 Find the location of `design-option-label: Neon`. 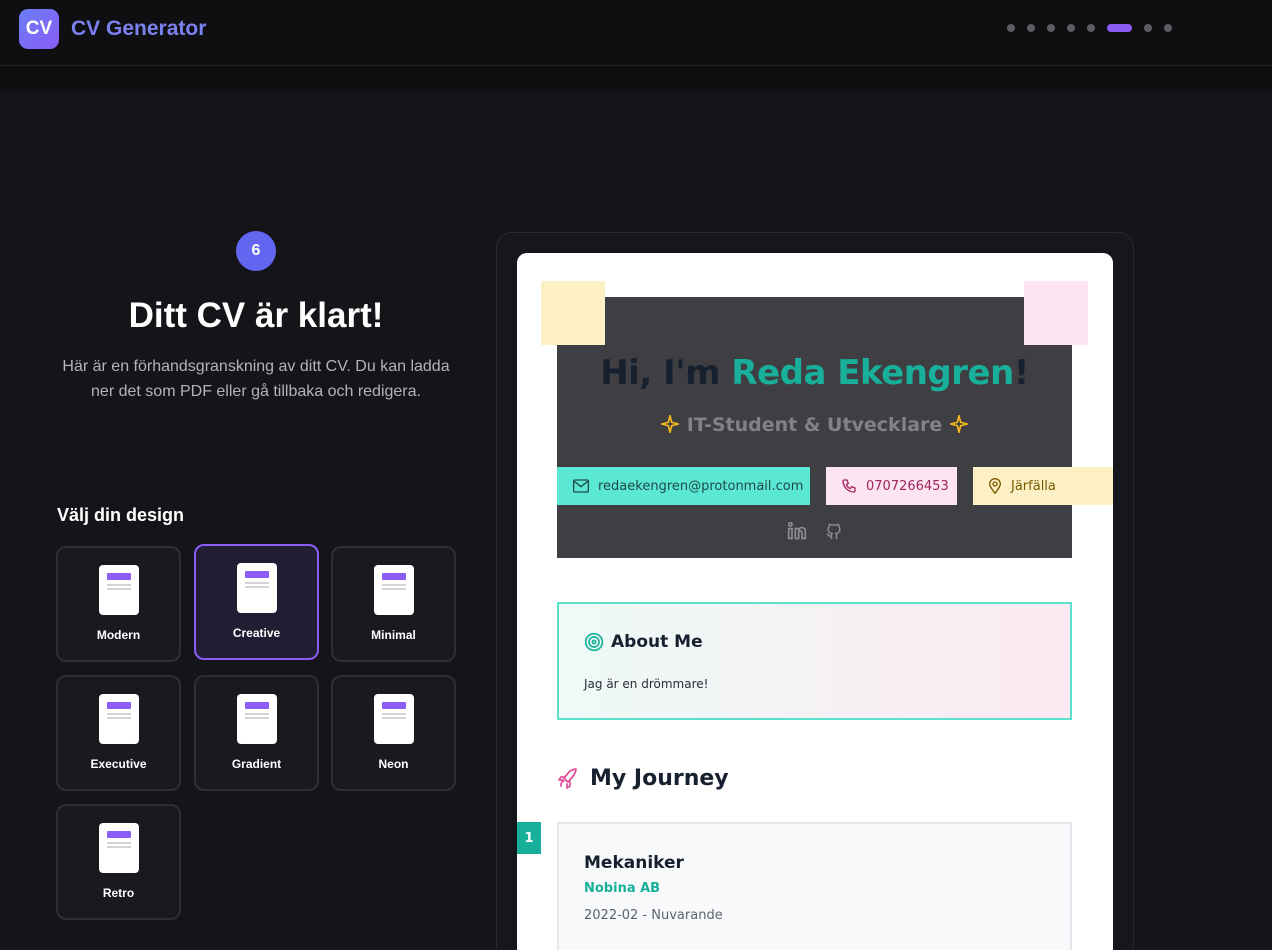

design-option-label: Neon is located at coordinates (393, 764).